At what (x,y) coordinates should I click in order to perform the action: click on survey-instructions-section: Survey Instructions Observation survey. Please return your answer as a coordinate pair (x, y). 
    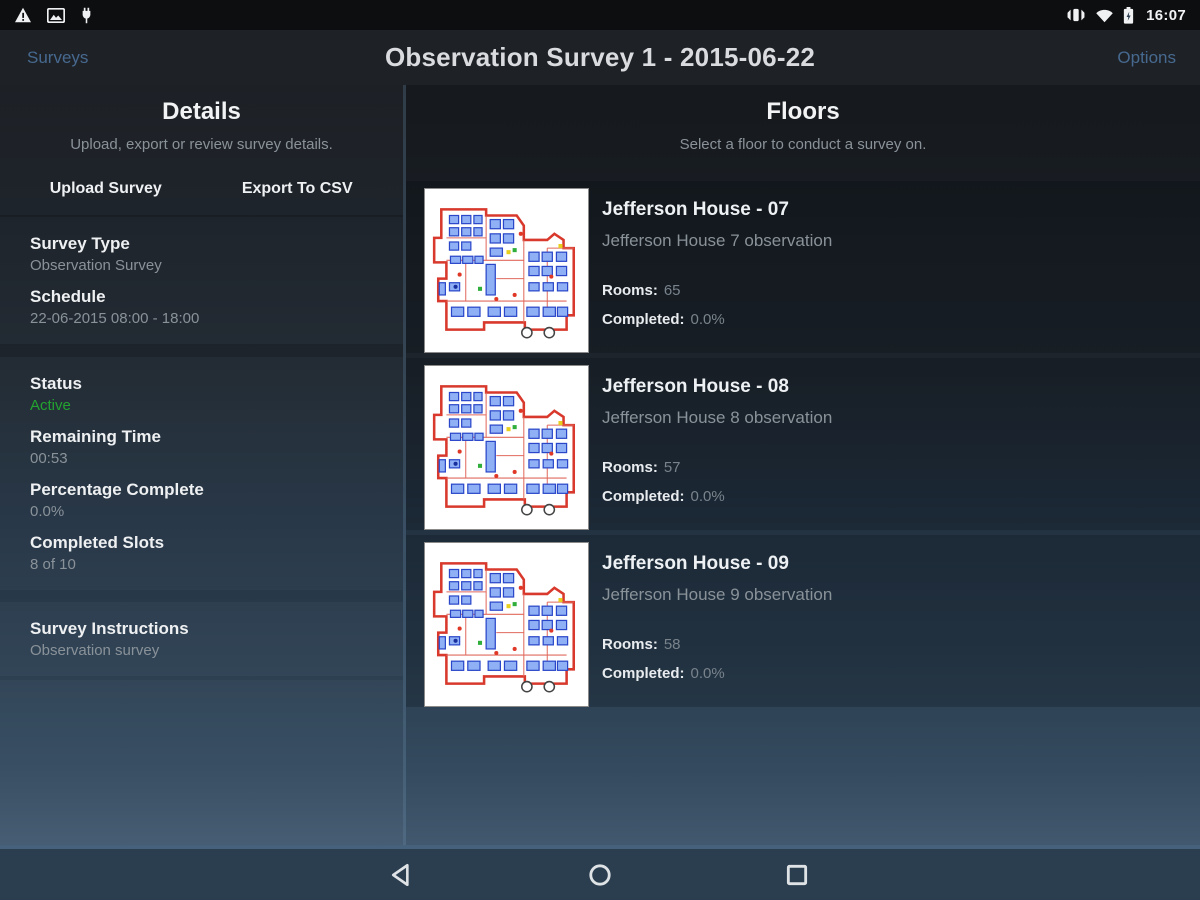
    Looking at the image, I should click on (201, 639).